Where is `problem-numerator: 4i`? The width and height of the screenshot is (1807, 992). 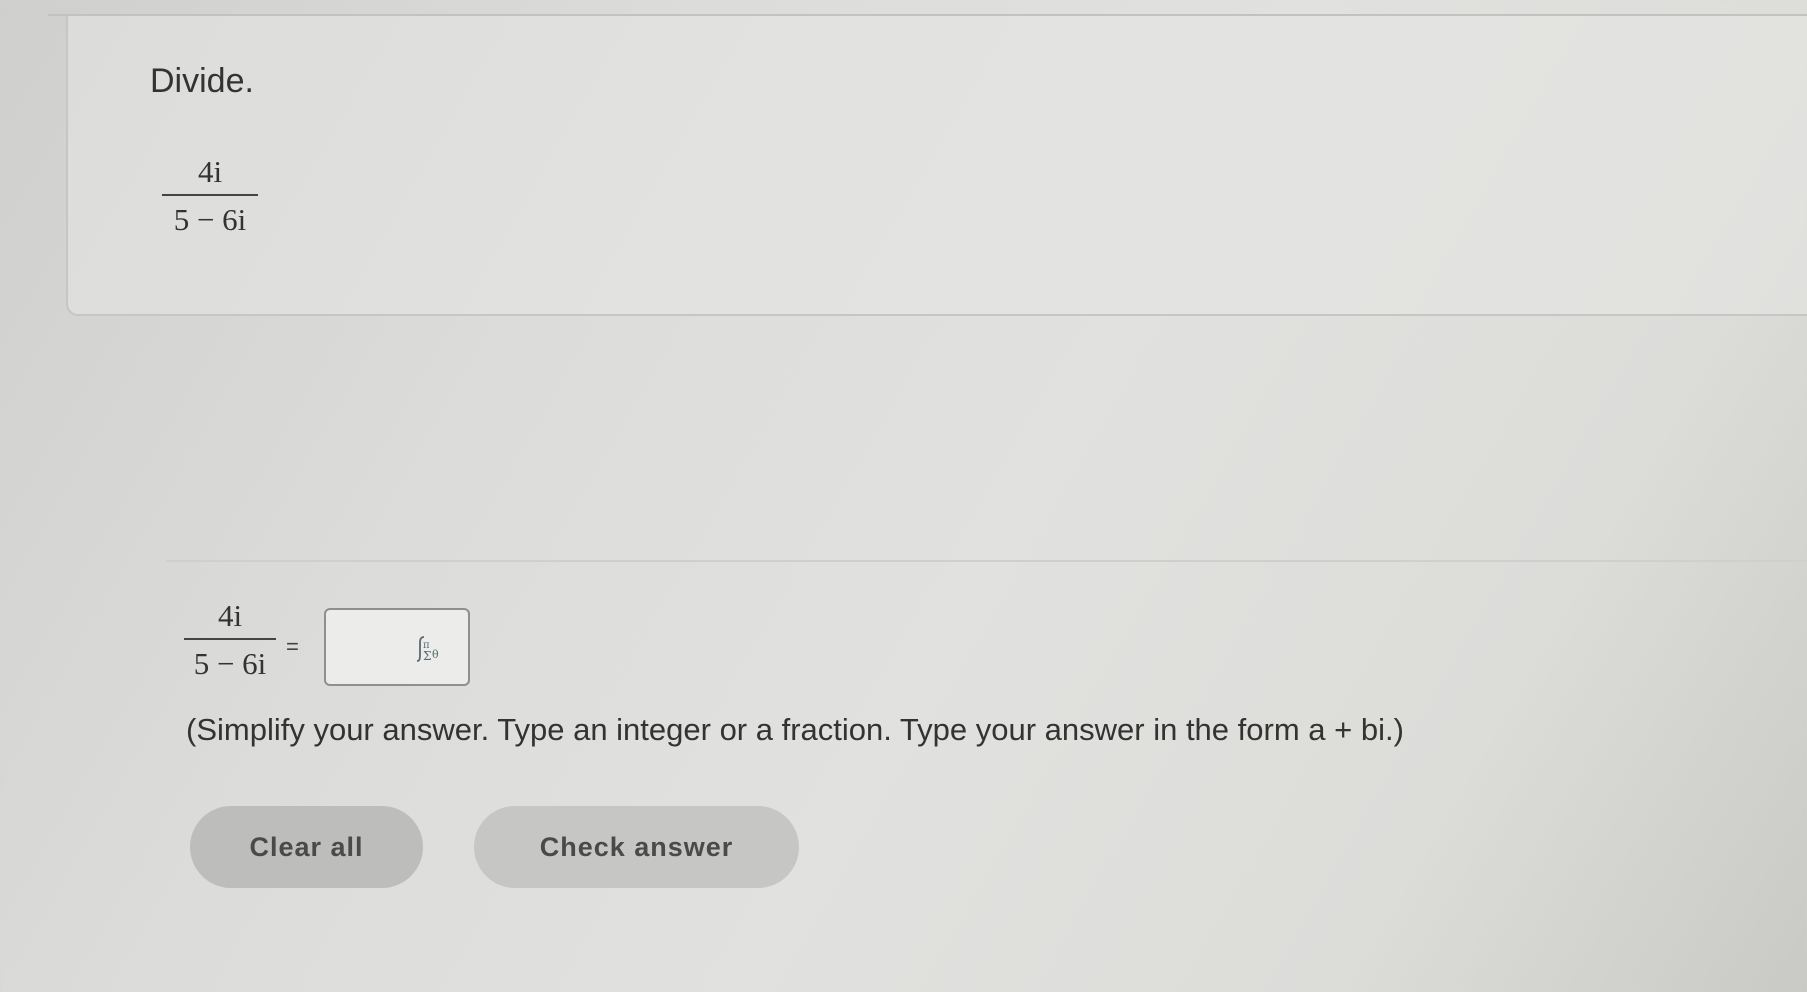
problem-numerator: 4i is located at coordinates (210, 171).